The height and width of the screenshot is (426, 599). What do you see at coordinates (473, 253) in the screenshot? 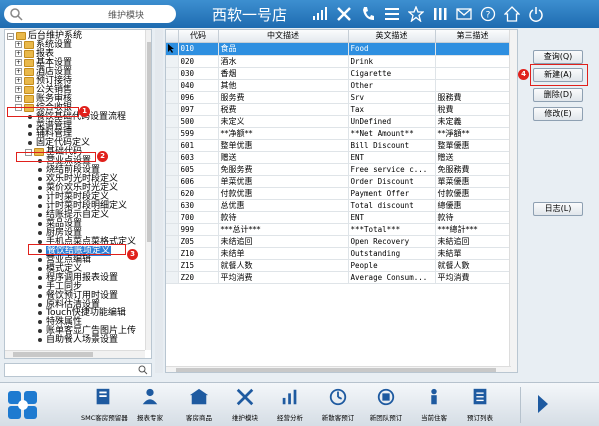
I see `table-cell: 未結單` at bounding box center [473, 253].